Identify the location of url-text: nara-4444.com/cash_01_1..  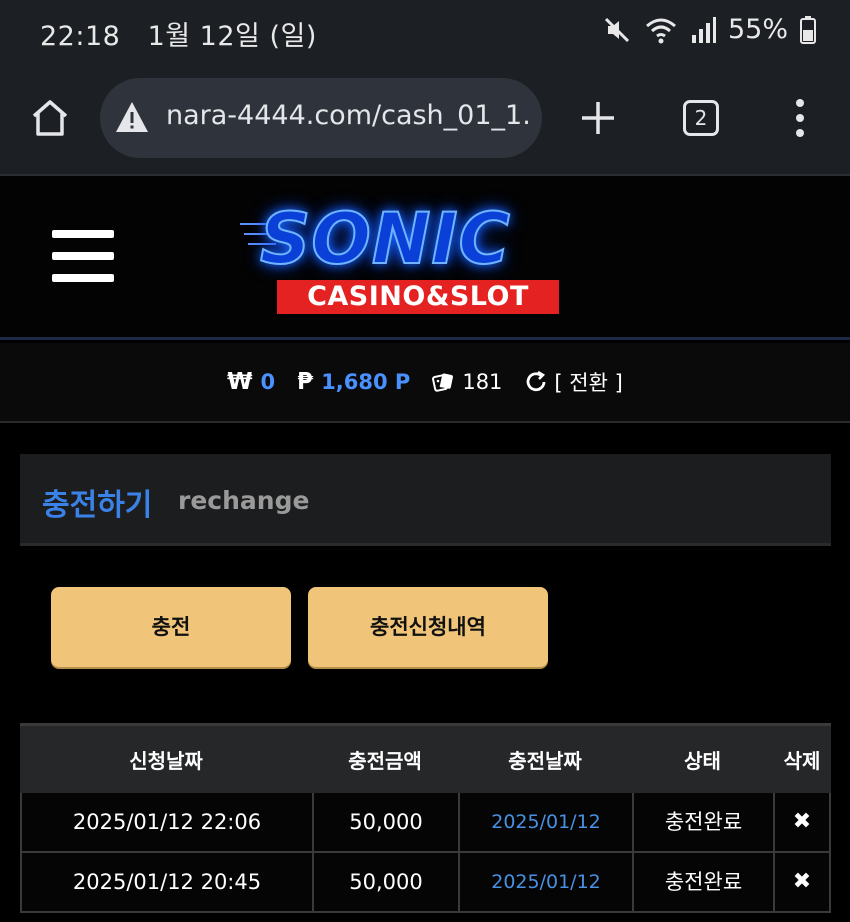
(351, 115).